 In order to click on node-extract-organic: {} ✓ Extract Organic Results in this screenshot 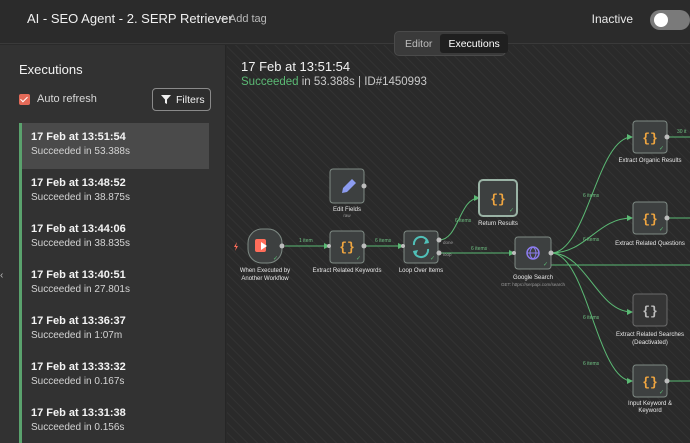, I will do `click(650, 142)`.